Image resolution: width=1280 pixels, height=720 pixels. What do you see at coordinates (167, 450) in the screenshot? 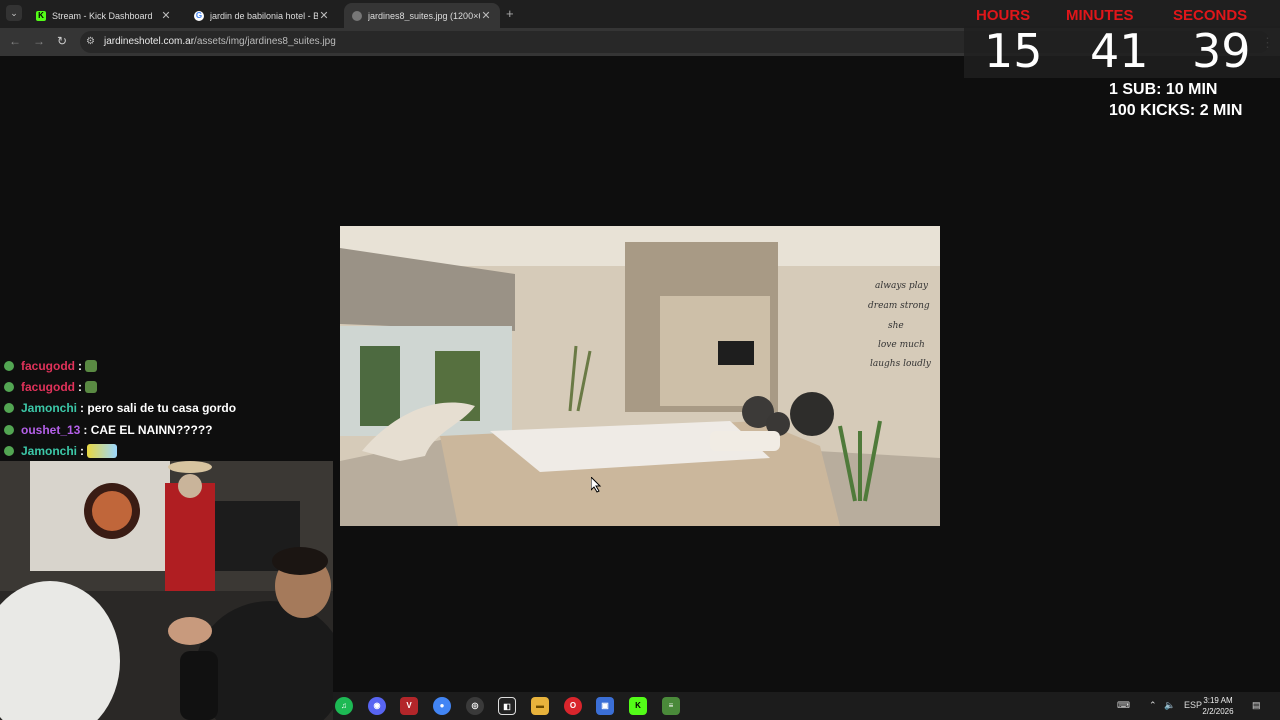
I see `chat-message: Jamonchi :` at bounding box center [167, 450].